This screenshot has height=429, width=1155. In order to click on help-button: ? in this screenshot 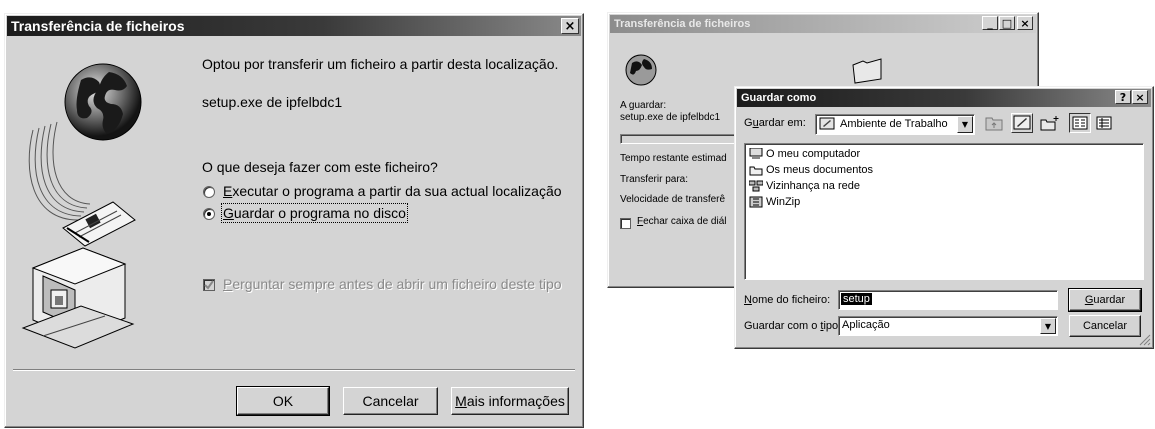, I will do `click(1123, 97)`.